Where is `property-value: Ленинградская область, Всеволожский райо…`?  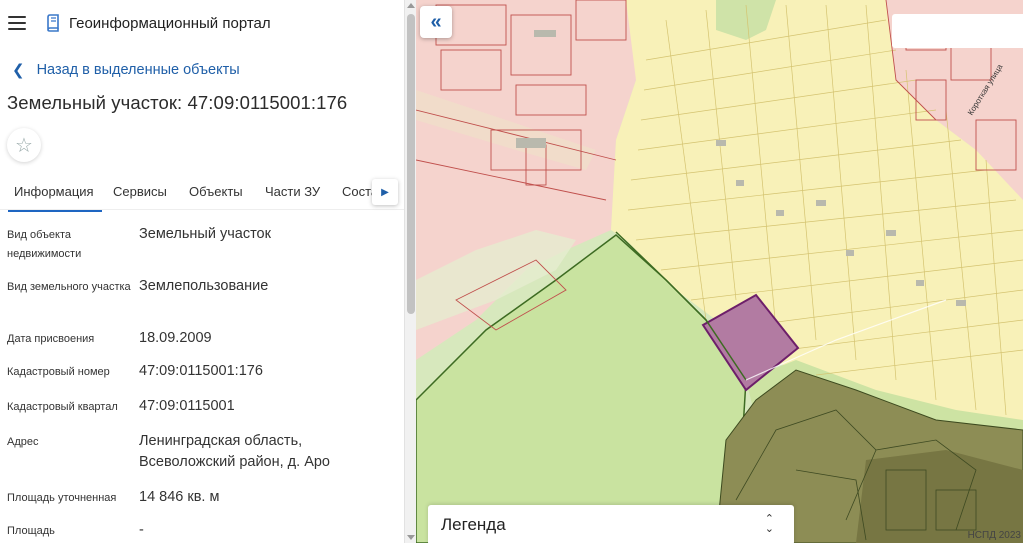 property-value: Ленинградская область, Всеволожский райо… is located at coordinates (234, 451).